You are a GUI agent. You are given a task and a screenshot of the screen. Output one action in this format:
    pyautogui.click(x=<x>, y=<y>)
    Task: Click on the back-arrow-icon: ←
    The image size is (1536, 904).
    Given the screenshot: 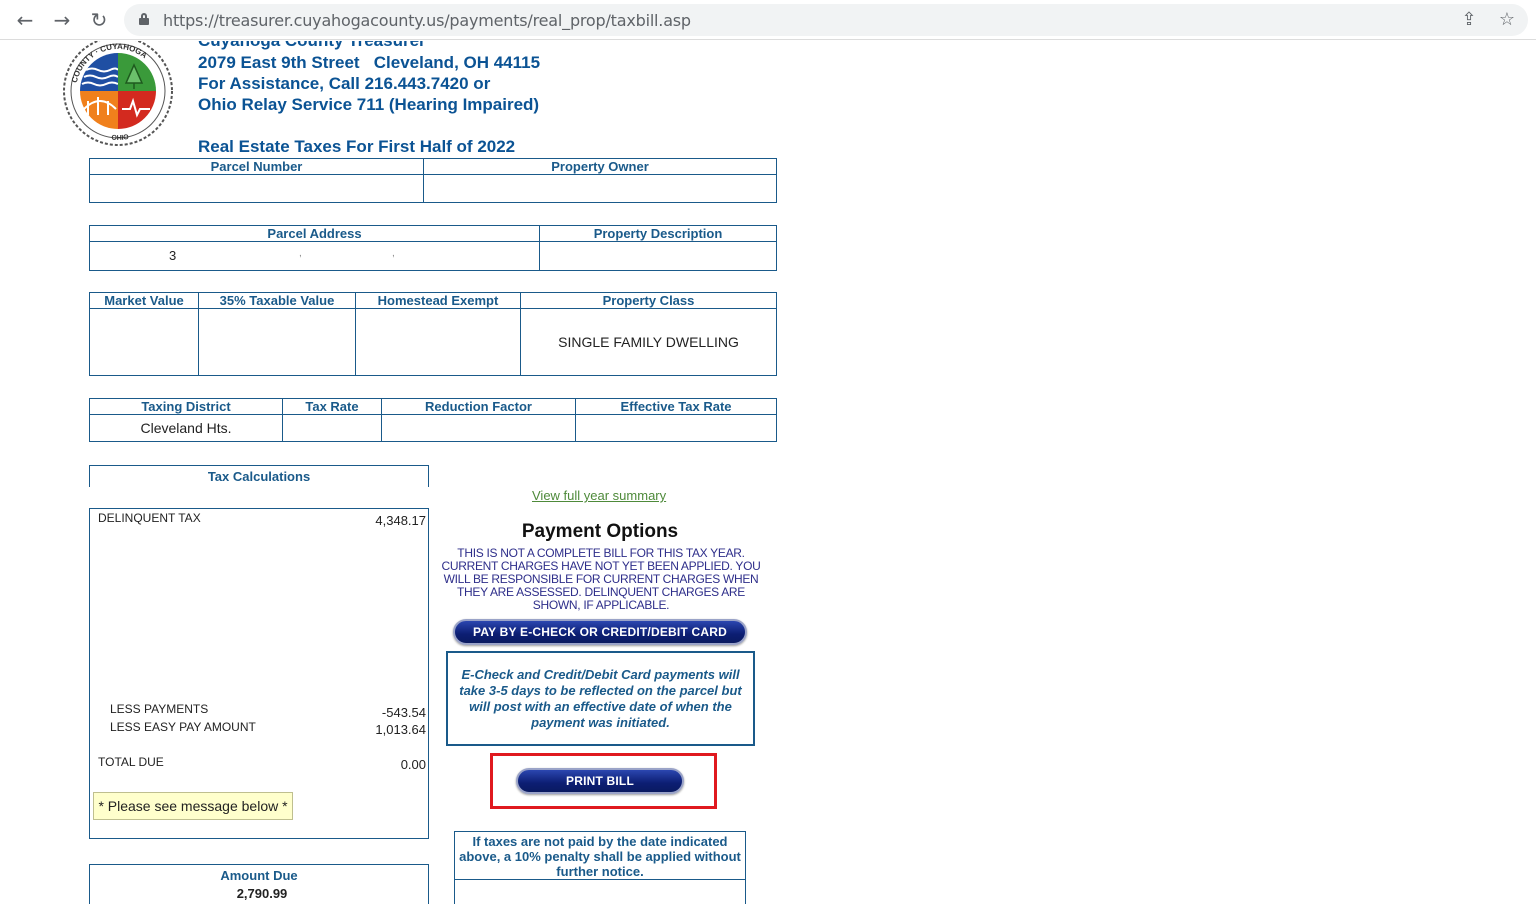 What is the action you would take?
    pyautogui.click(x=25, y=20)
    